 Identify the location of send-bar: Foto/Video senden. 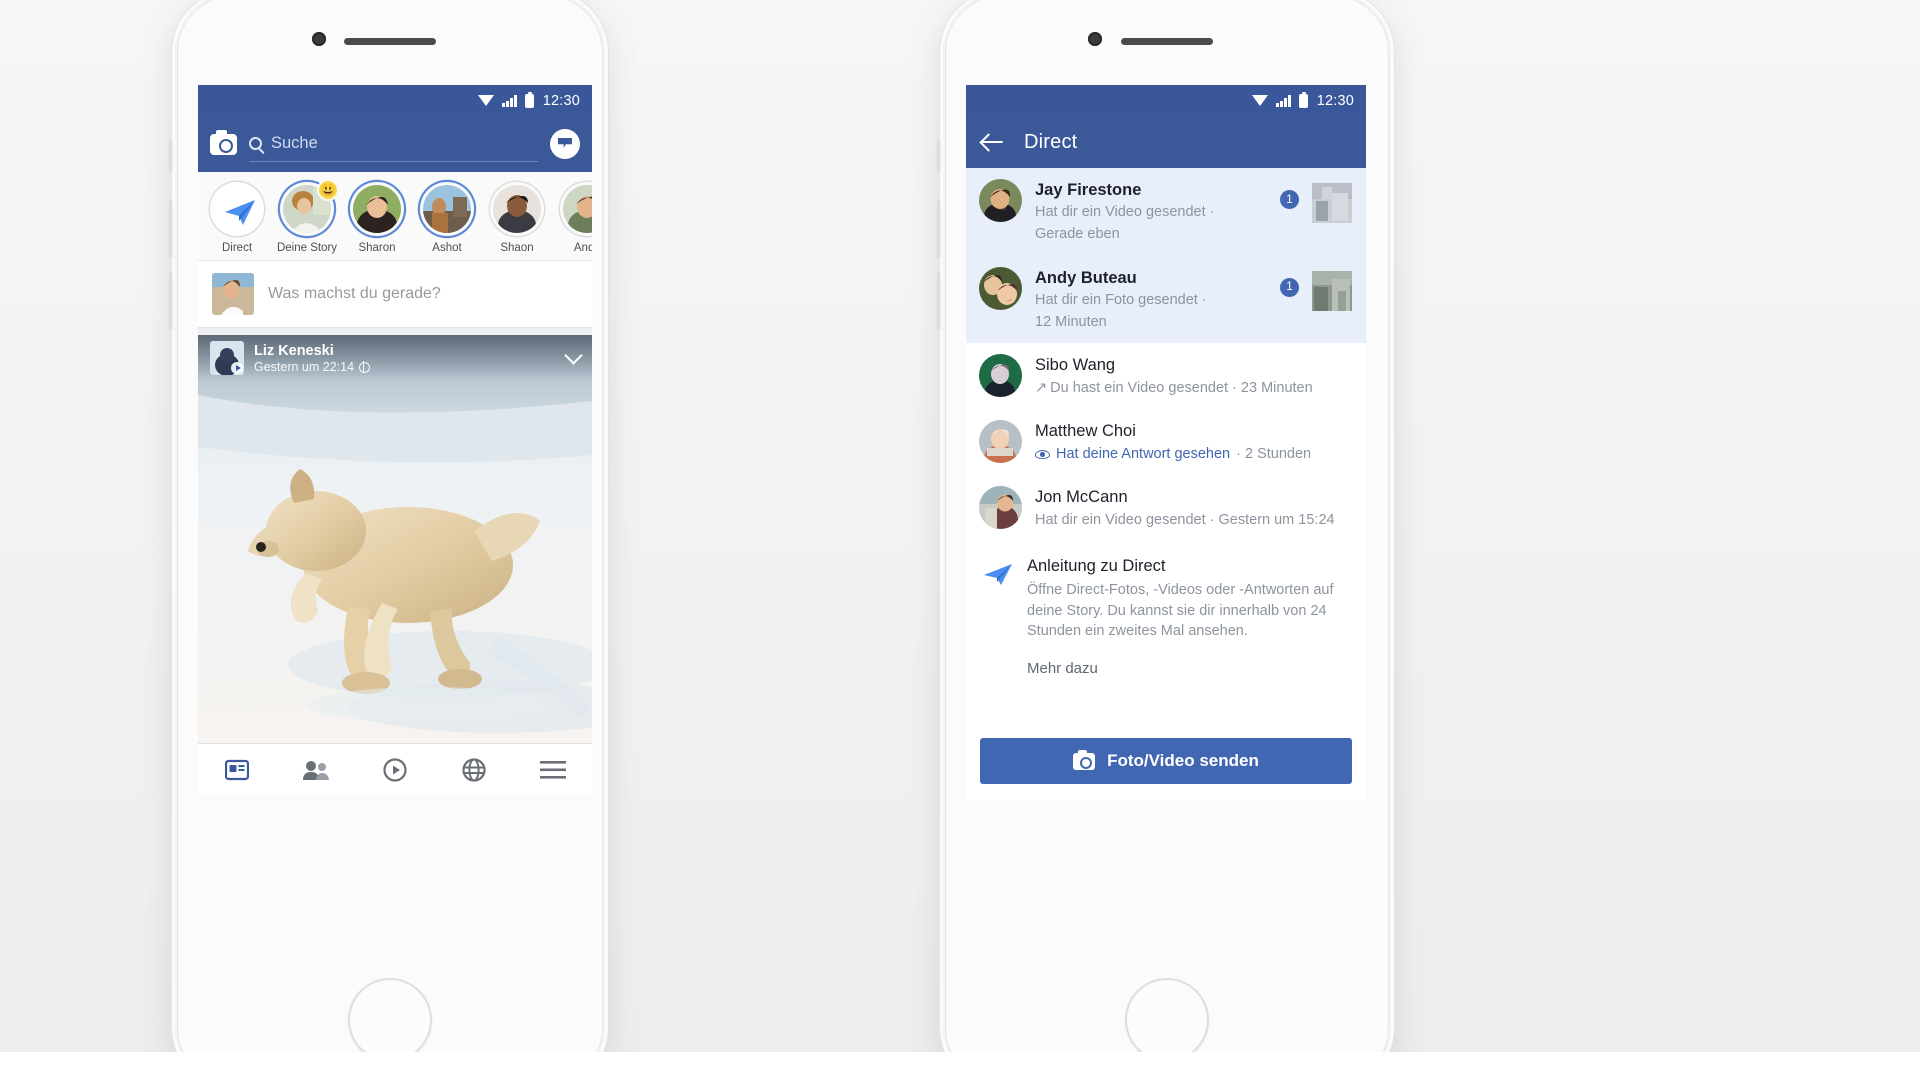
(1166, 764).